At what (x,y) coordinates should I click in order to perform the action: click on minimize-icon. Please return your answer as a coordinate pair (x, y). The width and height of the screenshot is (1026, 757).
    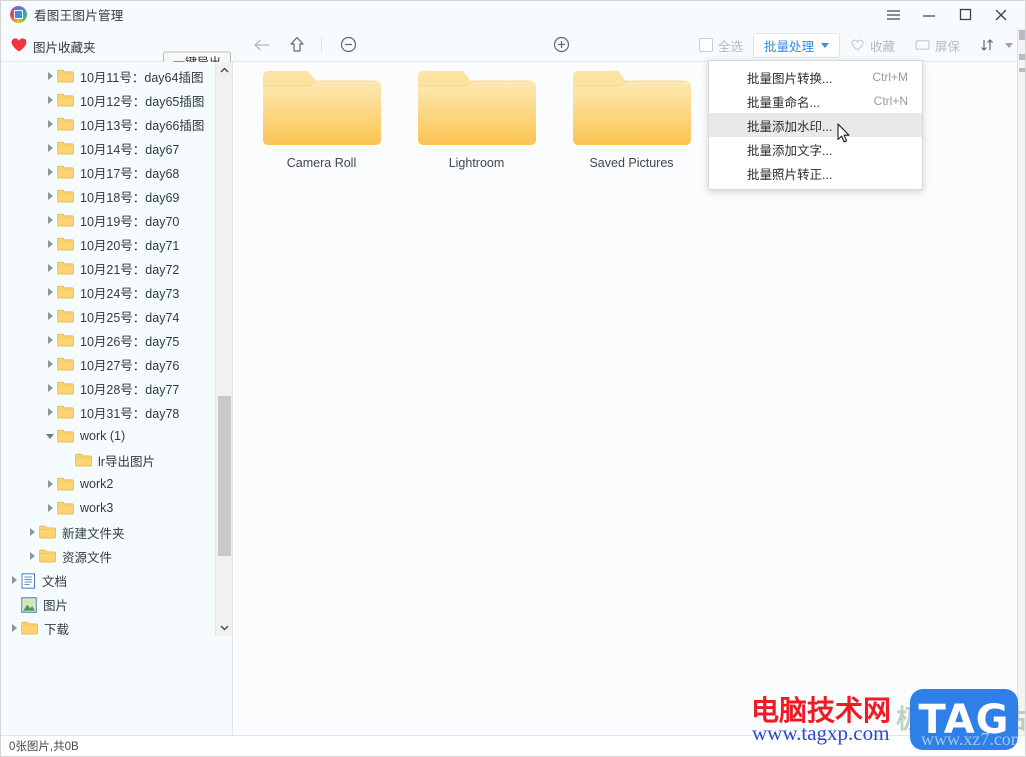
    Looking at the image, I should click on (929, 14).